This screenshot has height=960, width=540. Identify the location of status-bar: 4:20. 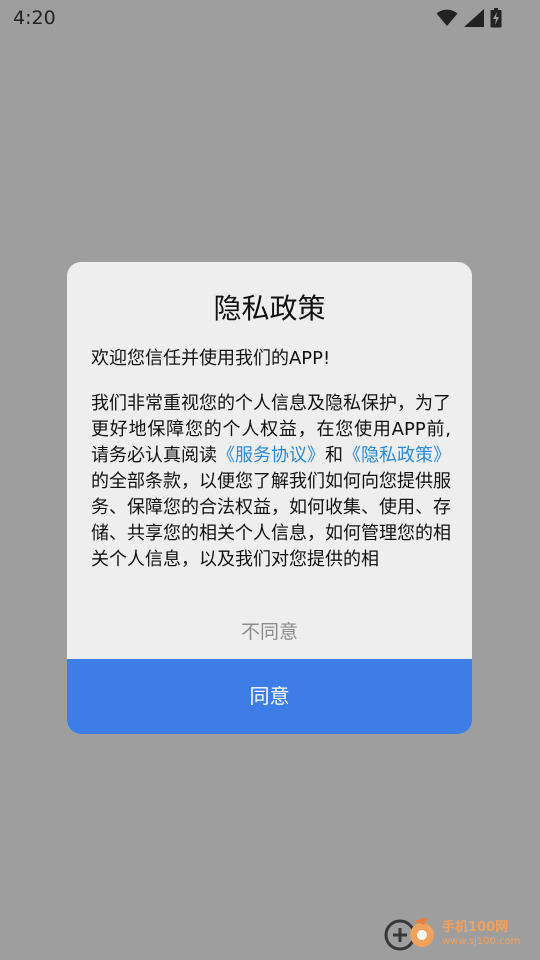
(270, 18).